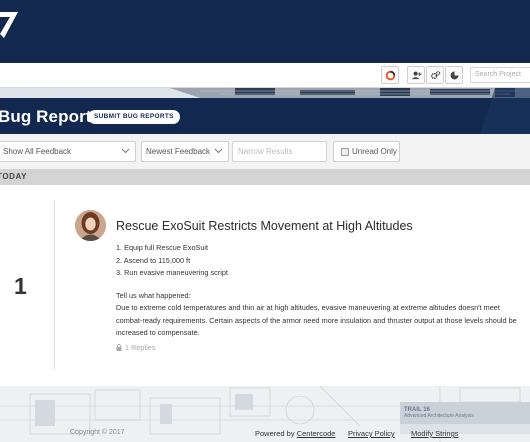 This screenshot has height=442, width=530. I want to click on user-portrait-icon, so click(90, 225).